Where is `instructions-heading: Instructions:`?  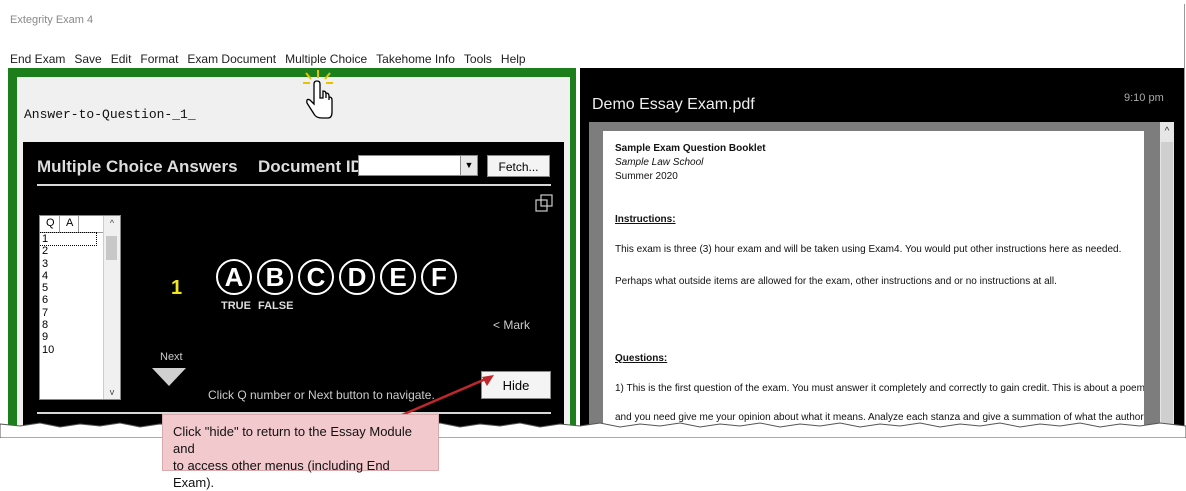 instructions-heading: Instructions: is located at coordinates (645, 219).